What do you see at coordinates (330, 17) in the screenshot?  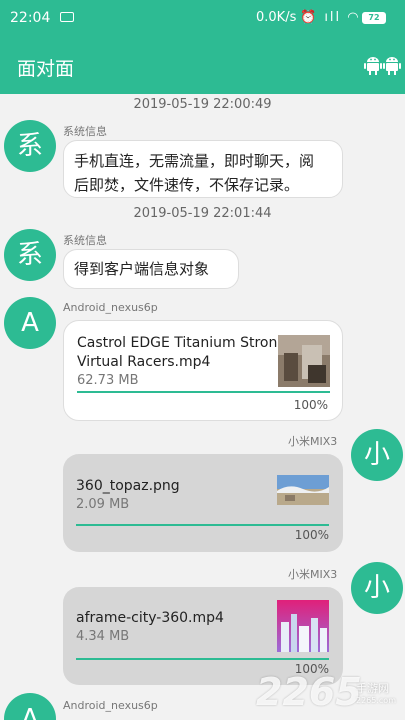 I see `signal-icons: ⏰ ıll ◠` at bounding box center [330, 17].